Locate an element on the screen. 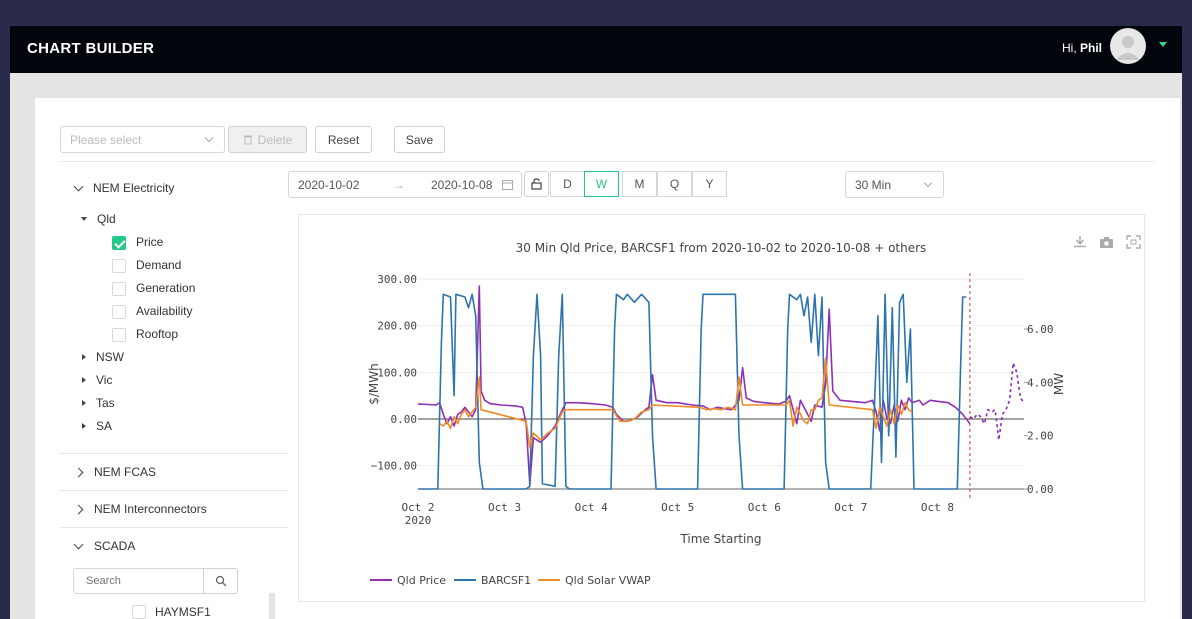 The width and height of the screenshot is (1192, 619). delete-button: Delete is located at coordinates (267, 139).